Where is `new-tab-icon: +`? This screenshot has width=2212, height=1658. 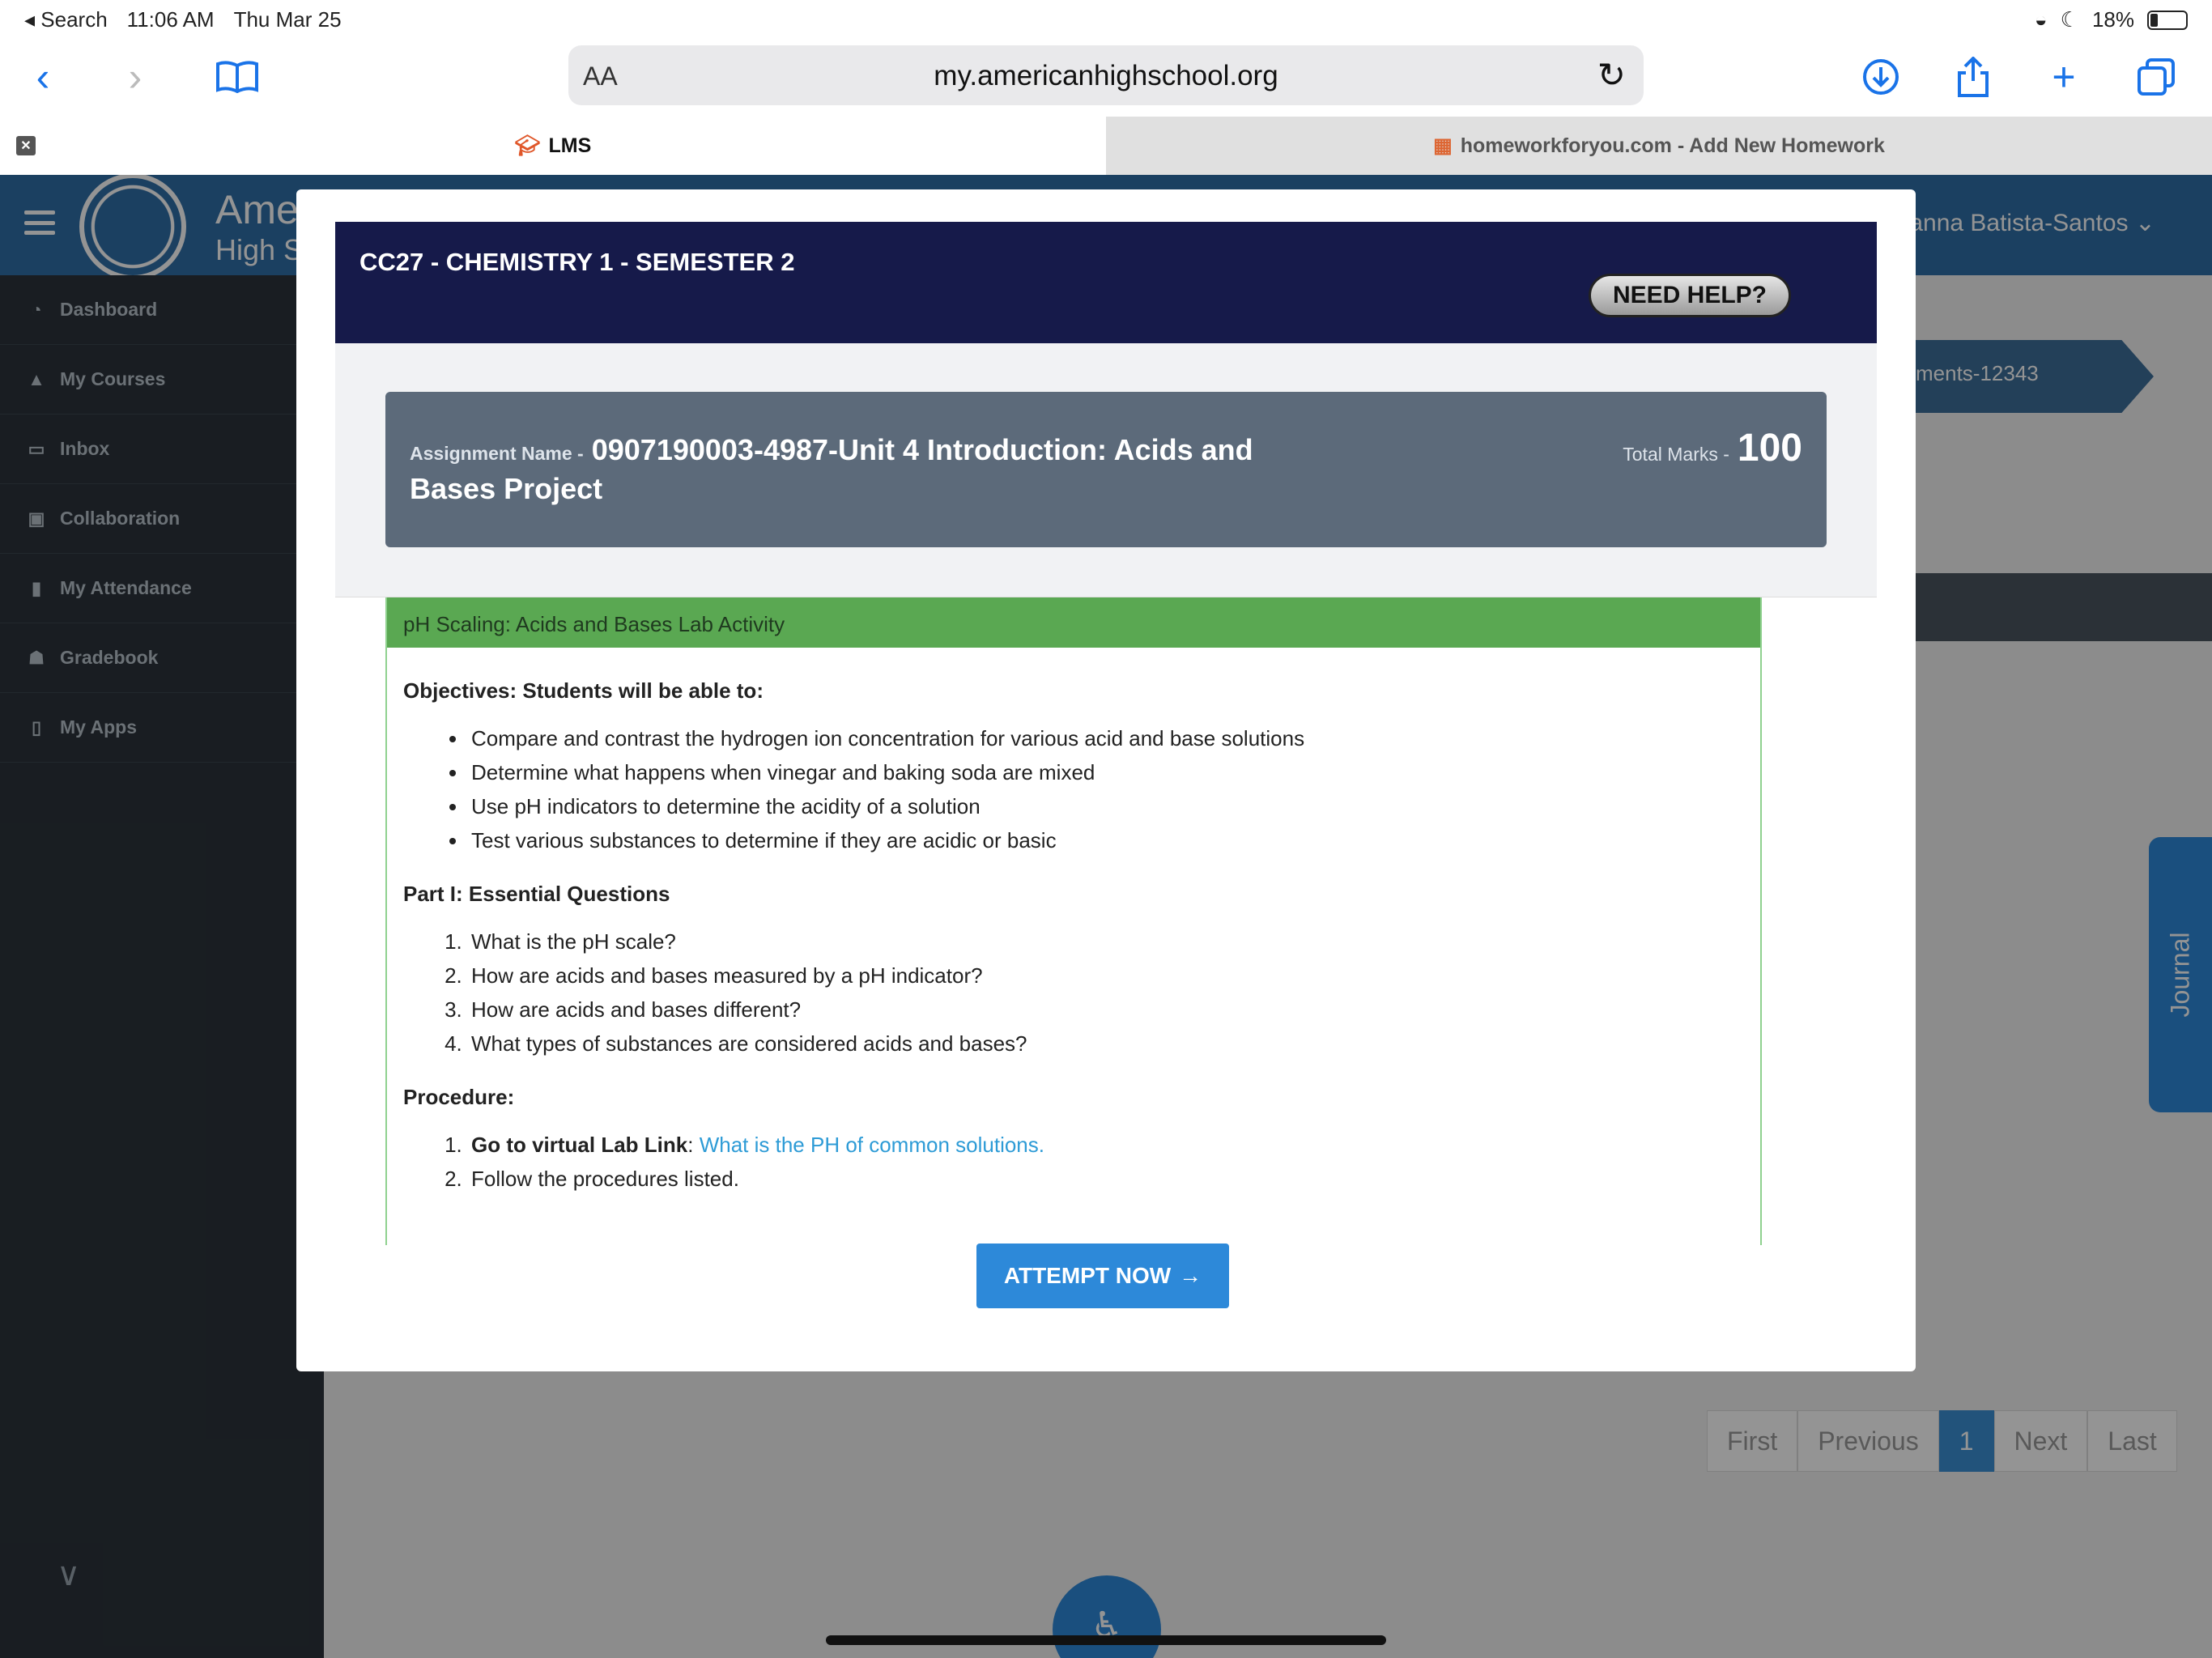
new-tab-icon: + is located at coordinates (2064, 77).